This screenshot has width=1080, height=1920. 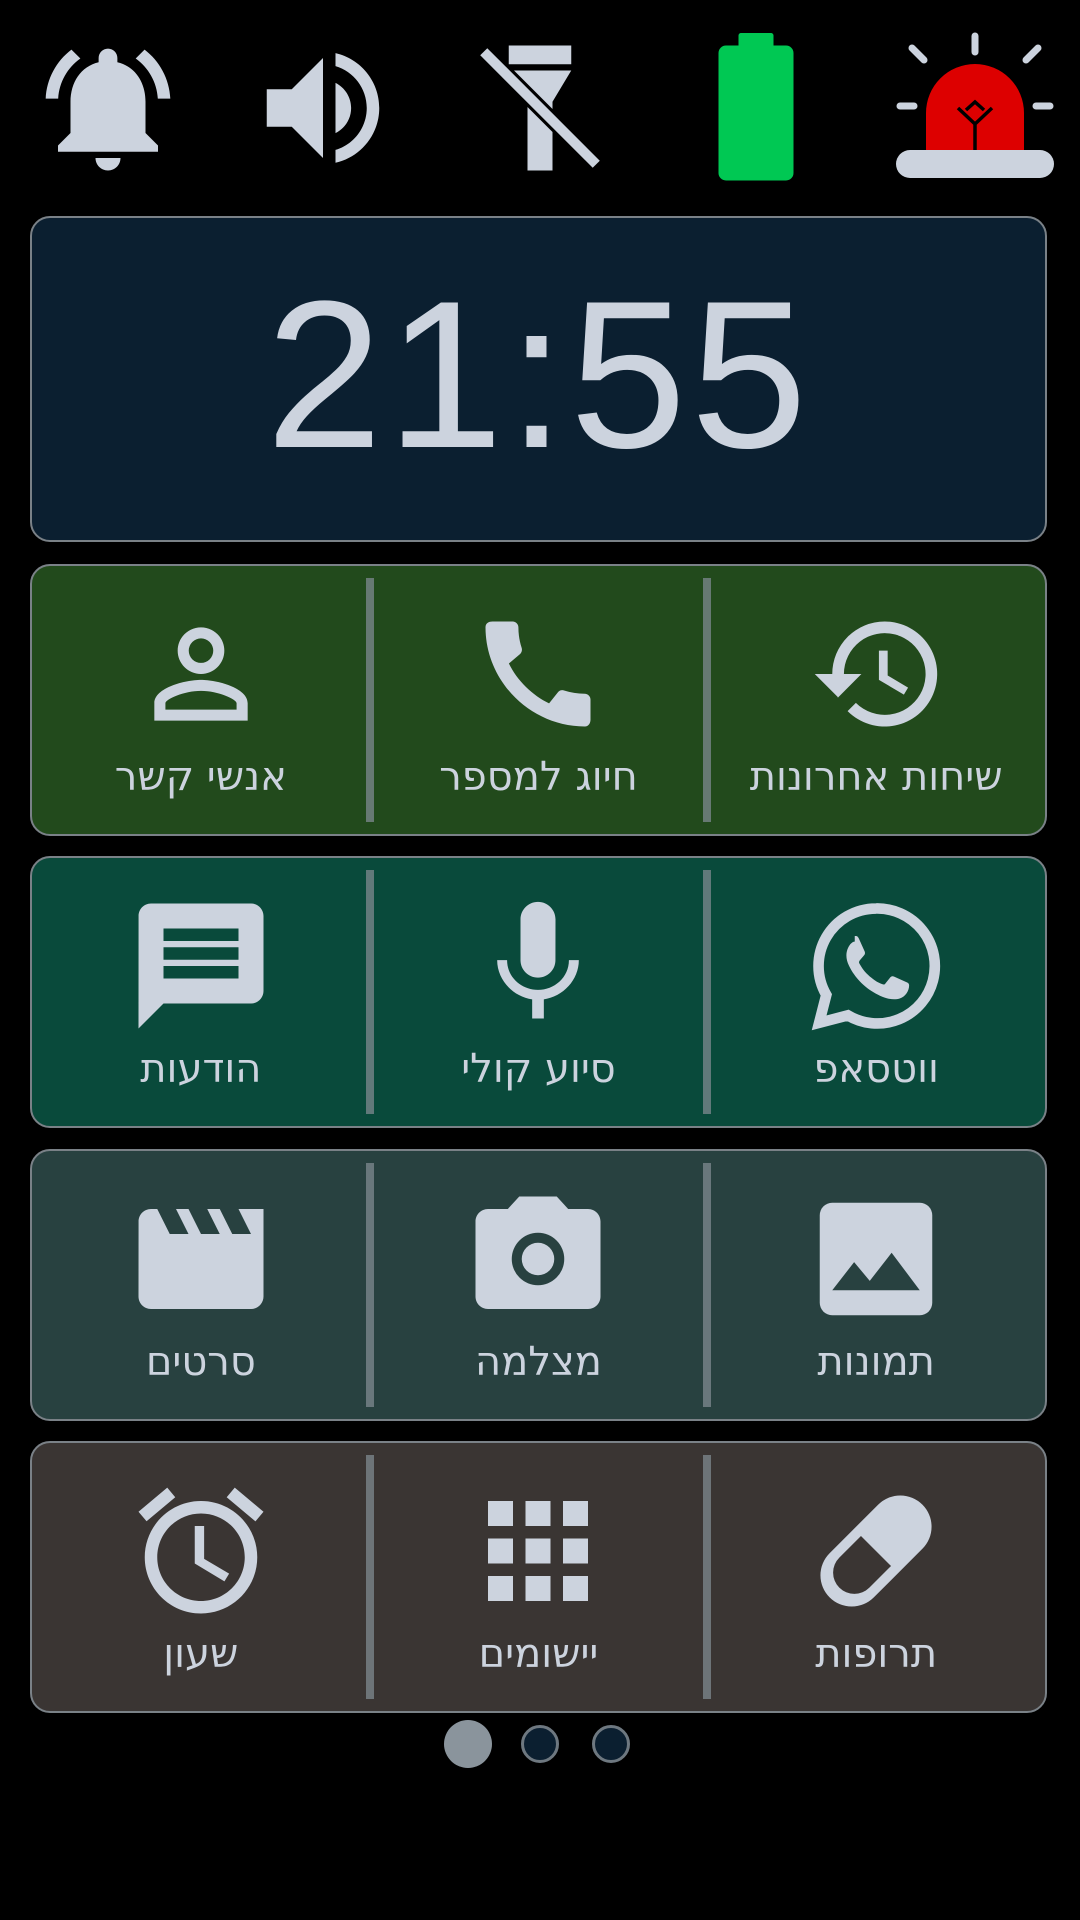 What do you see at coordinates (201, 1069) in the screenshot?
I see `tile-label: הודעות` at bounding box center [201, 1069].